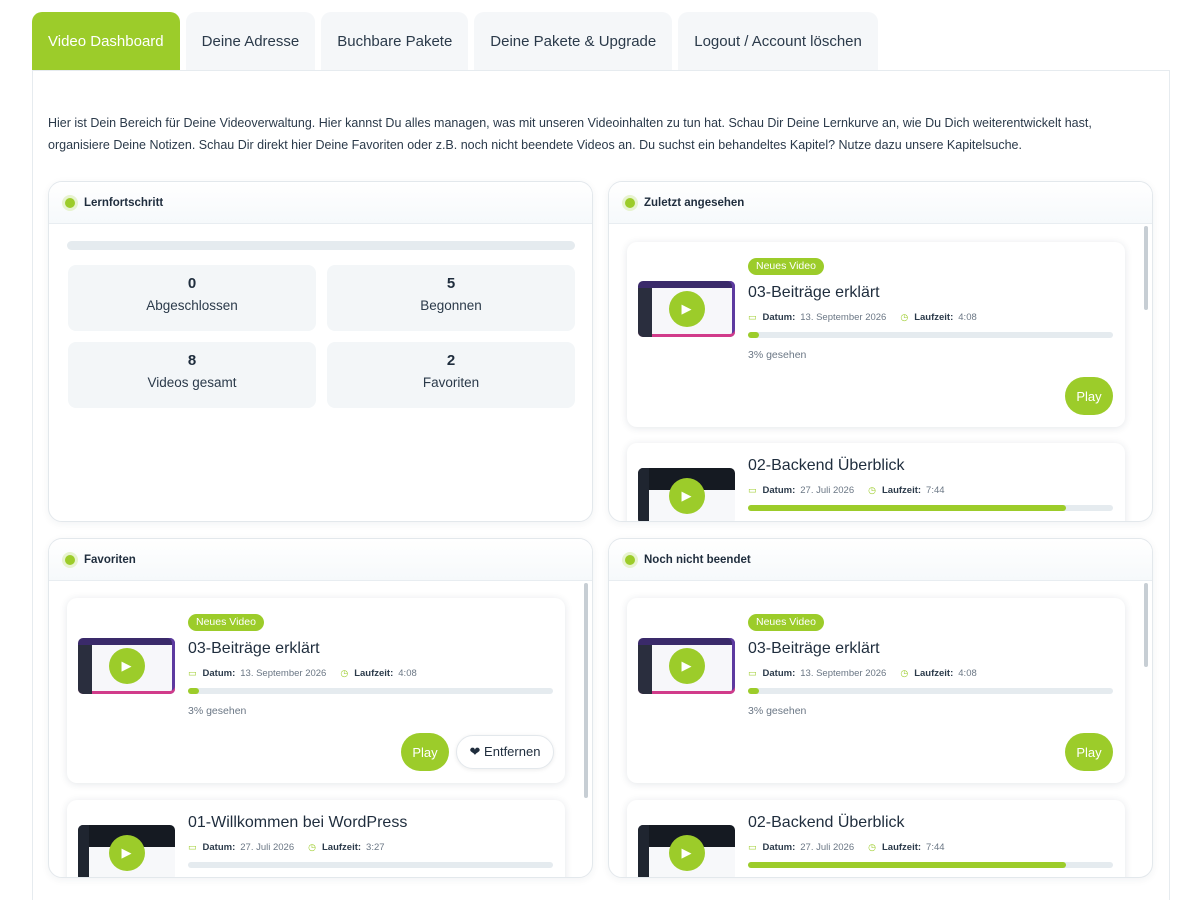 The height and width of the screenshot is (900, 1200). What do you see at coordinates (250, 41) in the screenshot?
I see `tab-deine-adresse: Deine Adresse` at bounding box center [250, 41].